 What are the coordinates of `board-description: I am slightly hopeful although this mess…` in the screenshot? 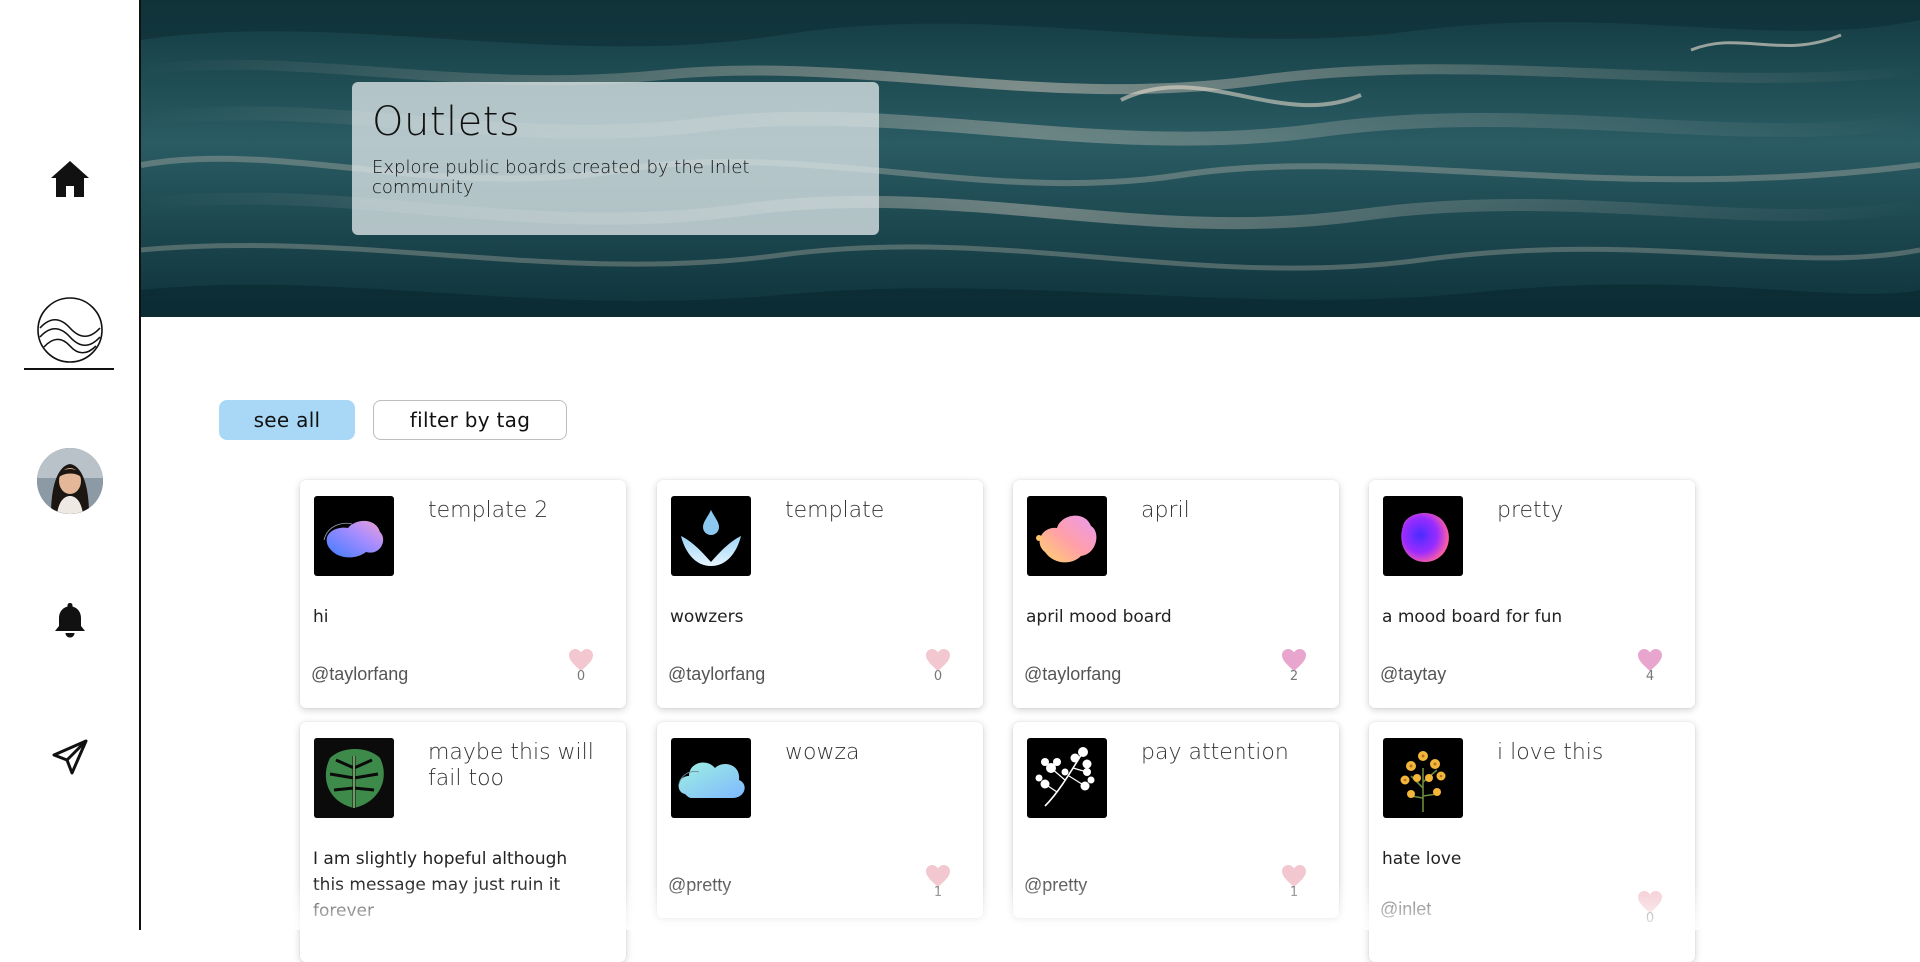 It's located at (440, 885).